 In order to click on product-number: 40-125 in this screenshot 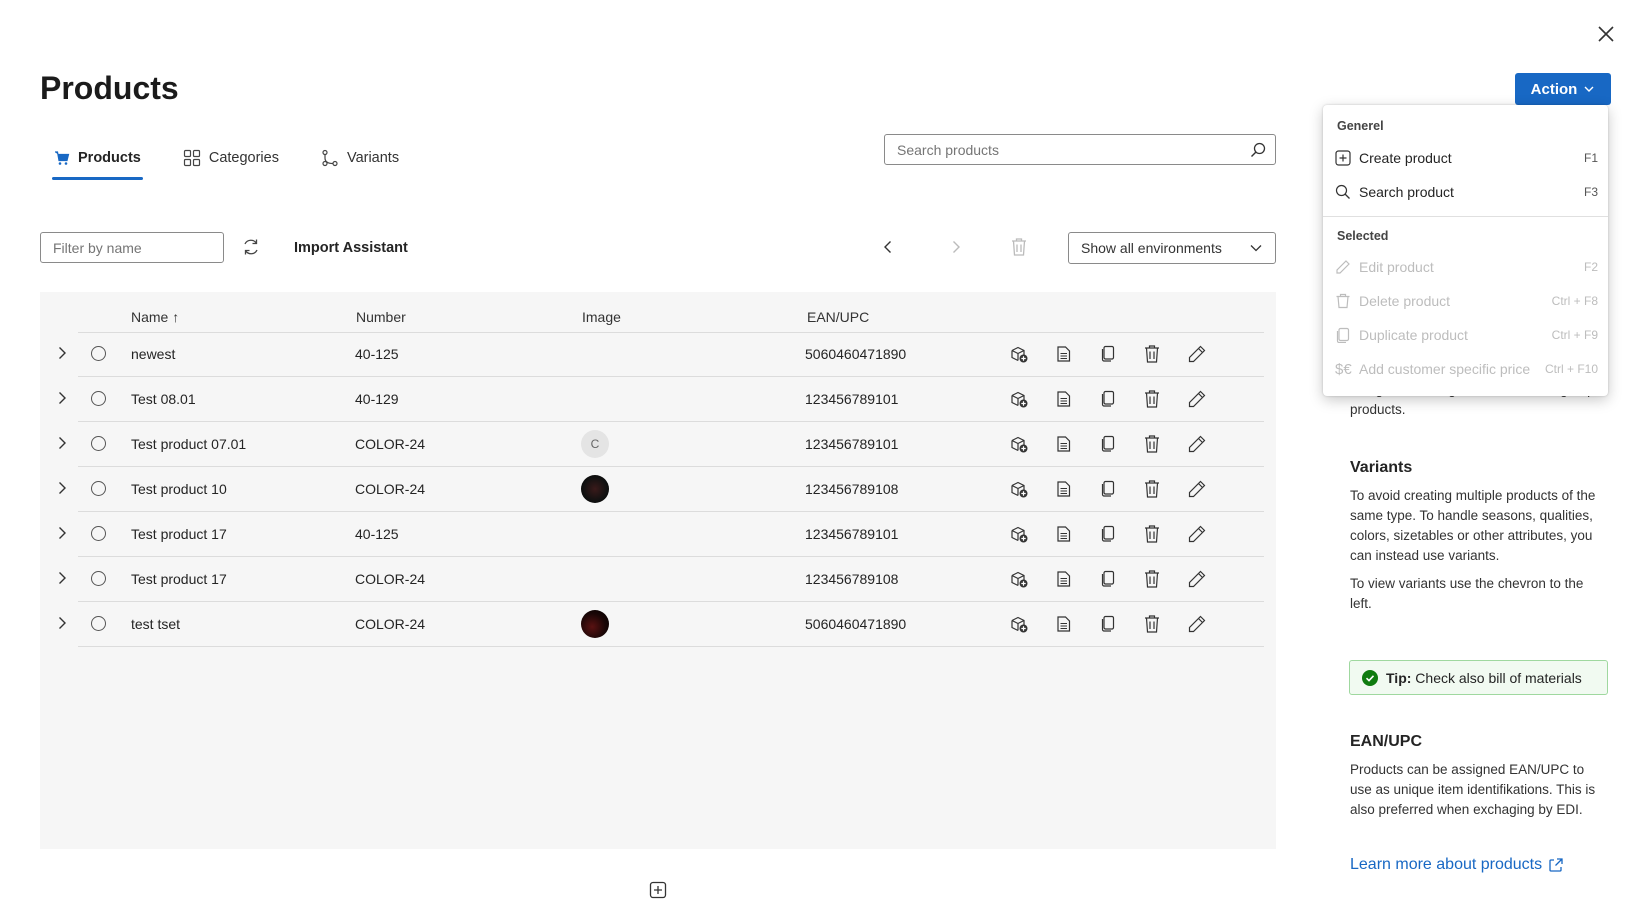, I will do `click(377, 354)`.